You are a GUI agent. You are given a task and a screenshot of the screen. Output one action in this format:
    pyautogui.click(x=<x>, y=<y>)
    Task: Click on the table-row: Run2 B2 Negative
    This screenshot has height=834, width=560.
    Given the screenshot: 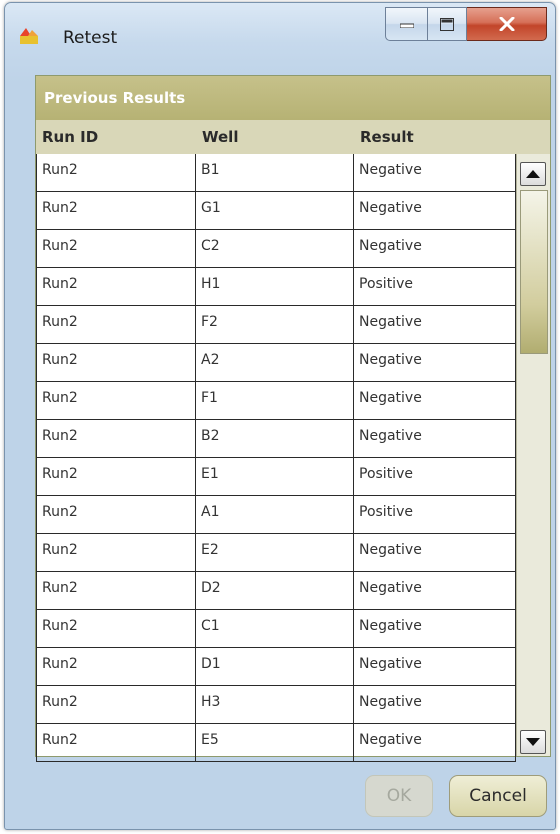 What is the action you would take?
    pyautogui.click(x=276, y=439)
    